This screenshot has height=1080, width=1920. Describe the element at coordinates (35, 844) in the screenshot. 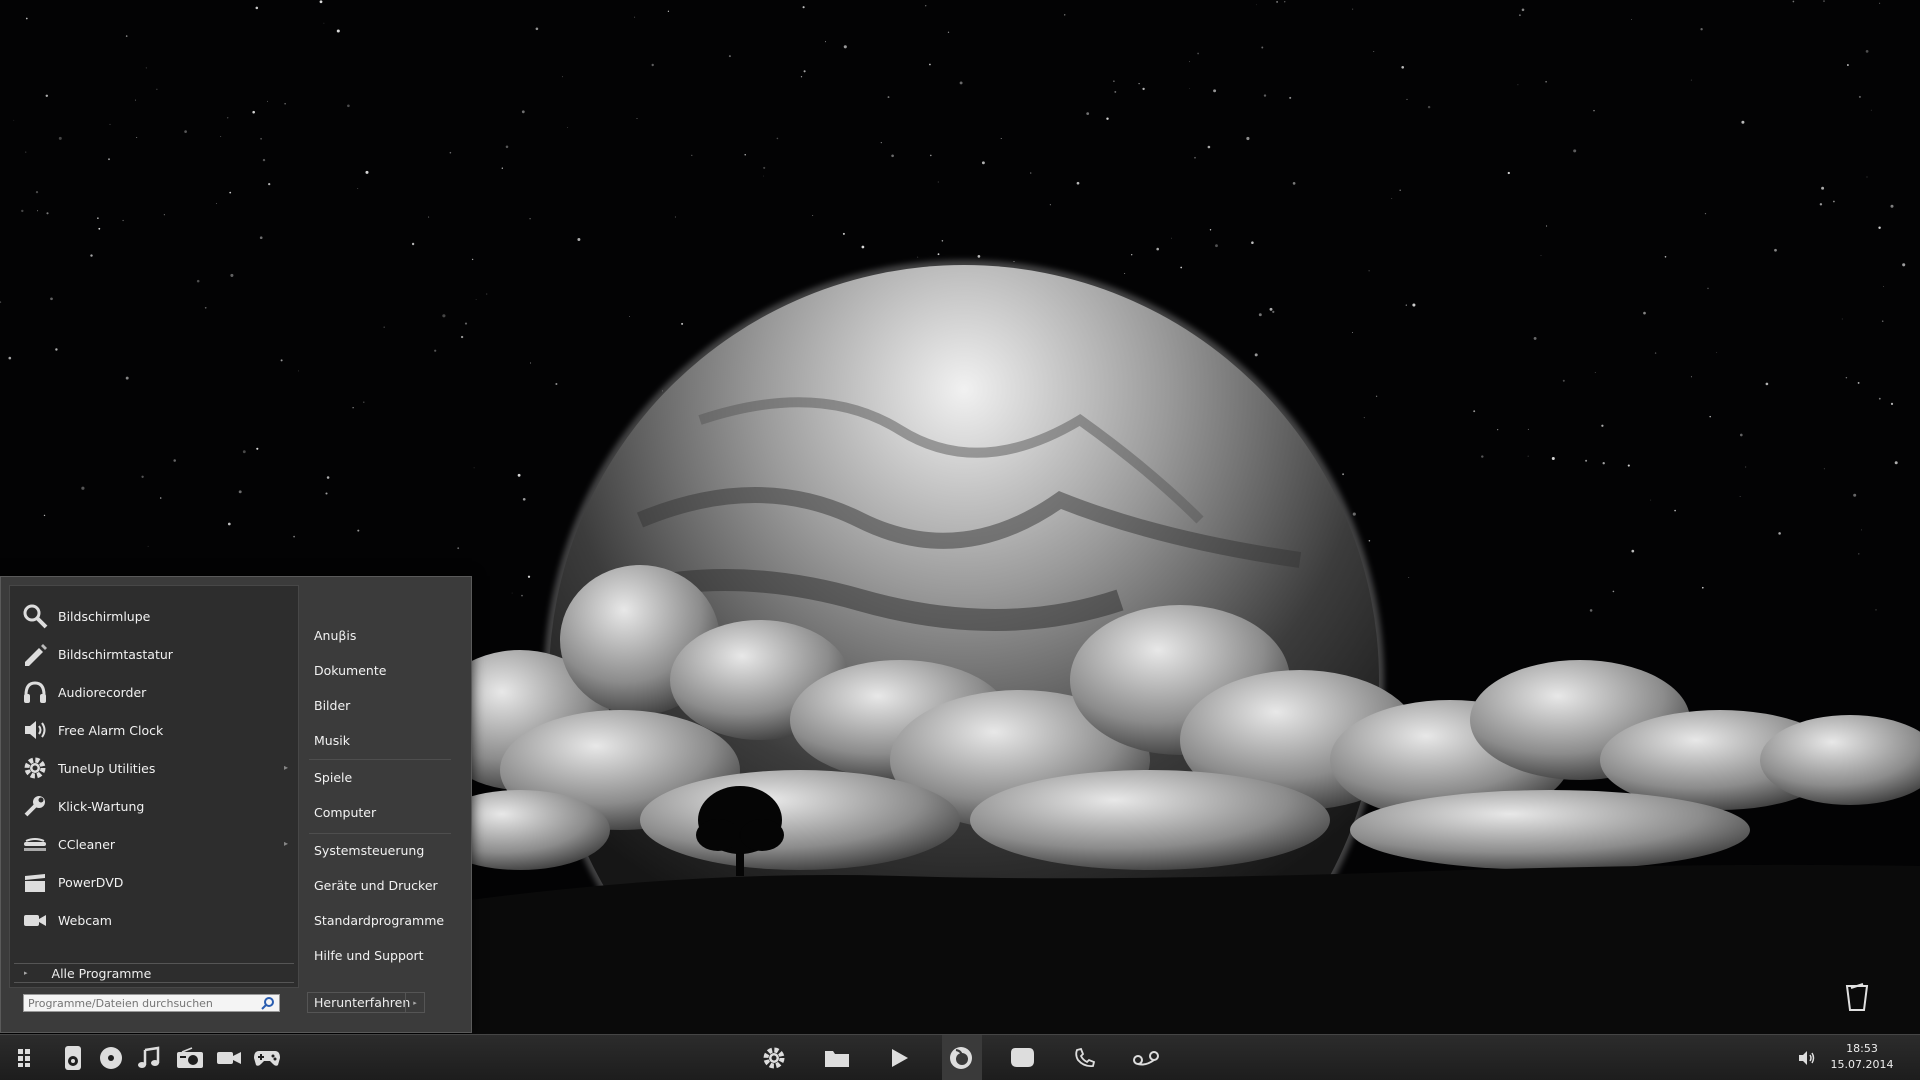

I see `ccleaner-icon` at that location.